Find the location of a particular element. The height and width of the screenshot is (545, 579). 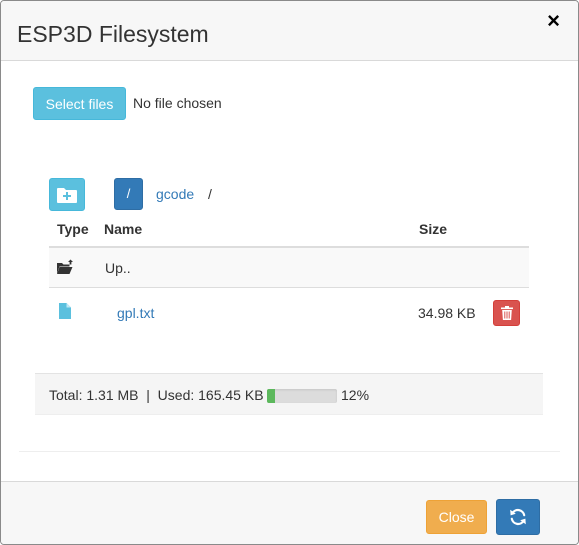

storage-progress-bar is located at coordinates (302, 396).